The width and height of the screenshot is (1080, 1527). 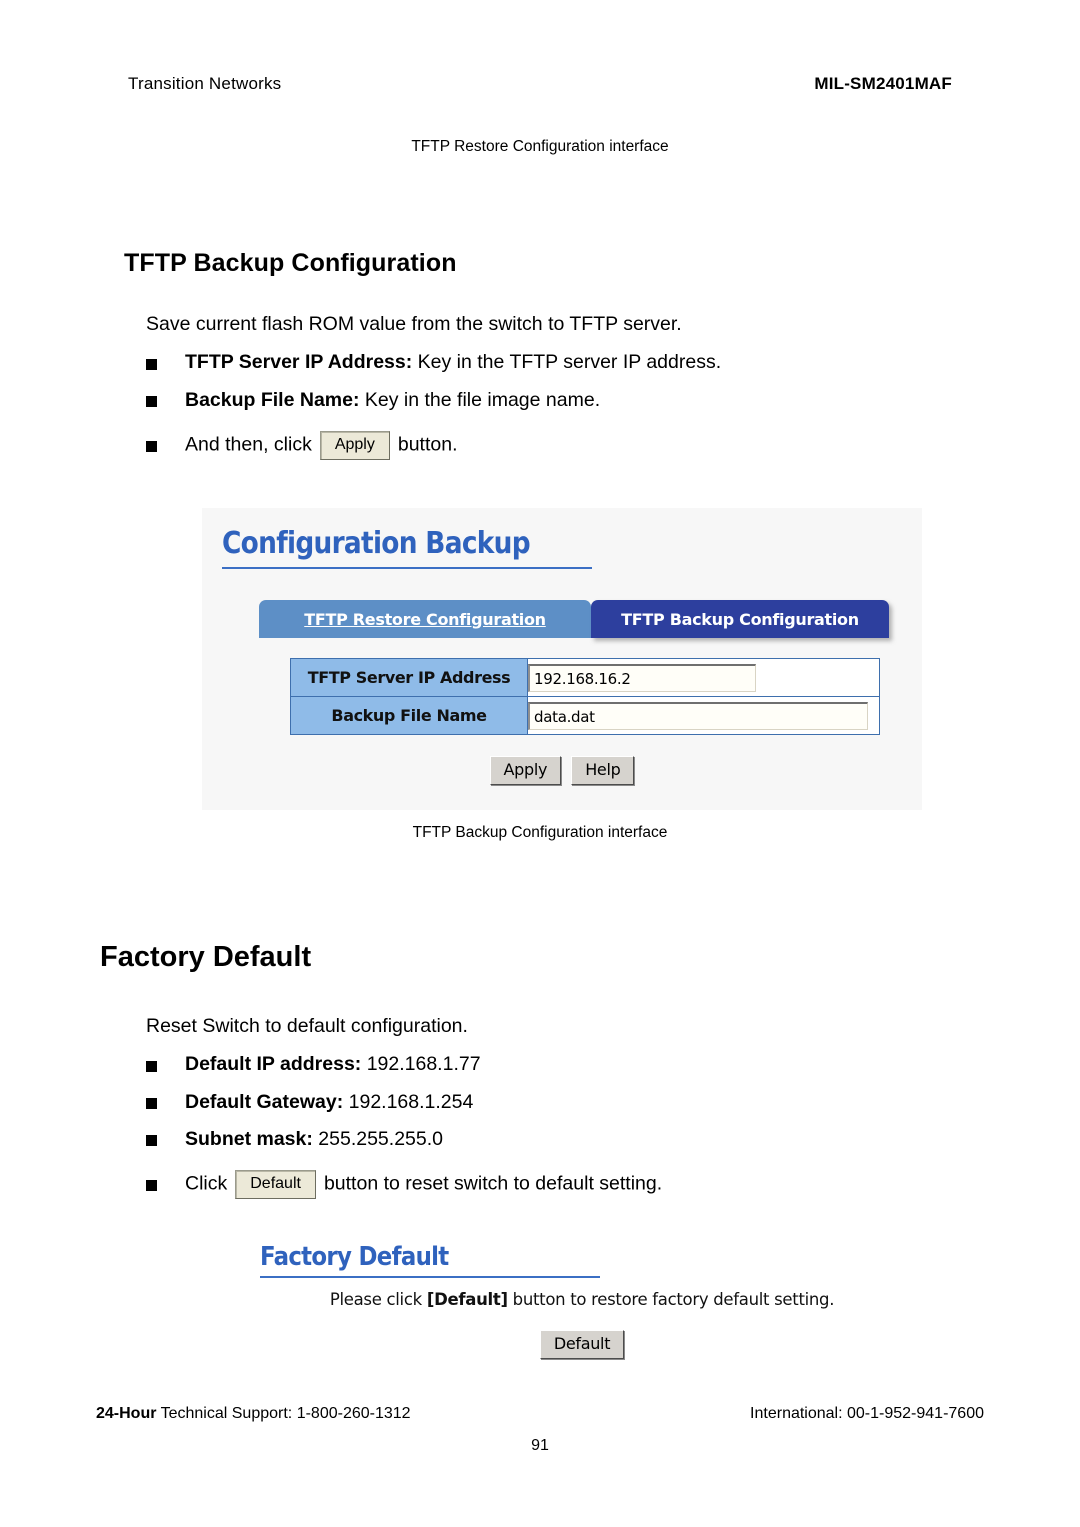 I want to click on list-item: Subnet mask: 255.255.255.0, so click(x=404, y=1139).